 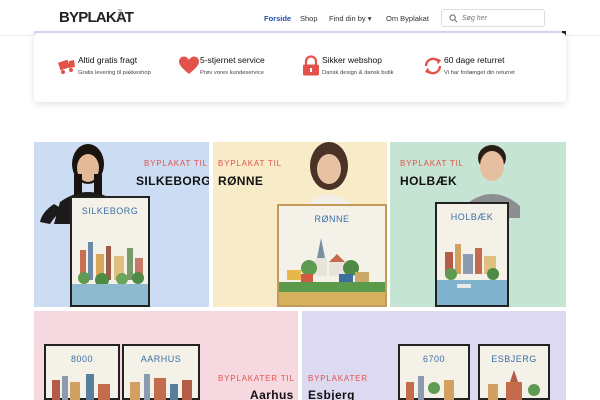 What do you see at coordinates (472, 217) in the screenshot?
I see `poster-text: HOLBÆK` at bounding box center [472, 217].